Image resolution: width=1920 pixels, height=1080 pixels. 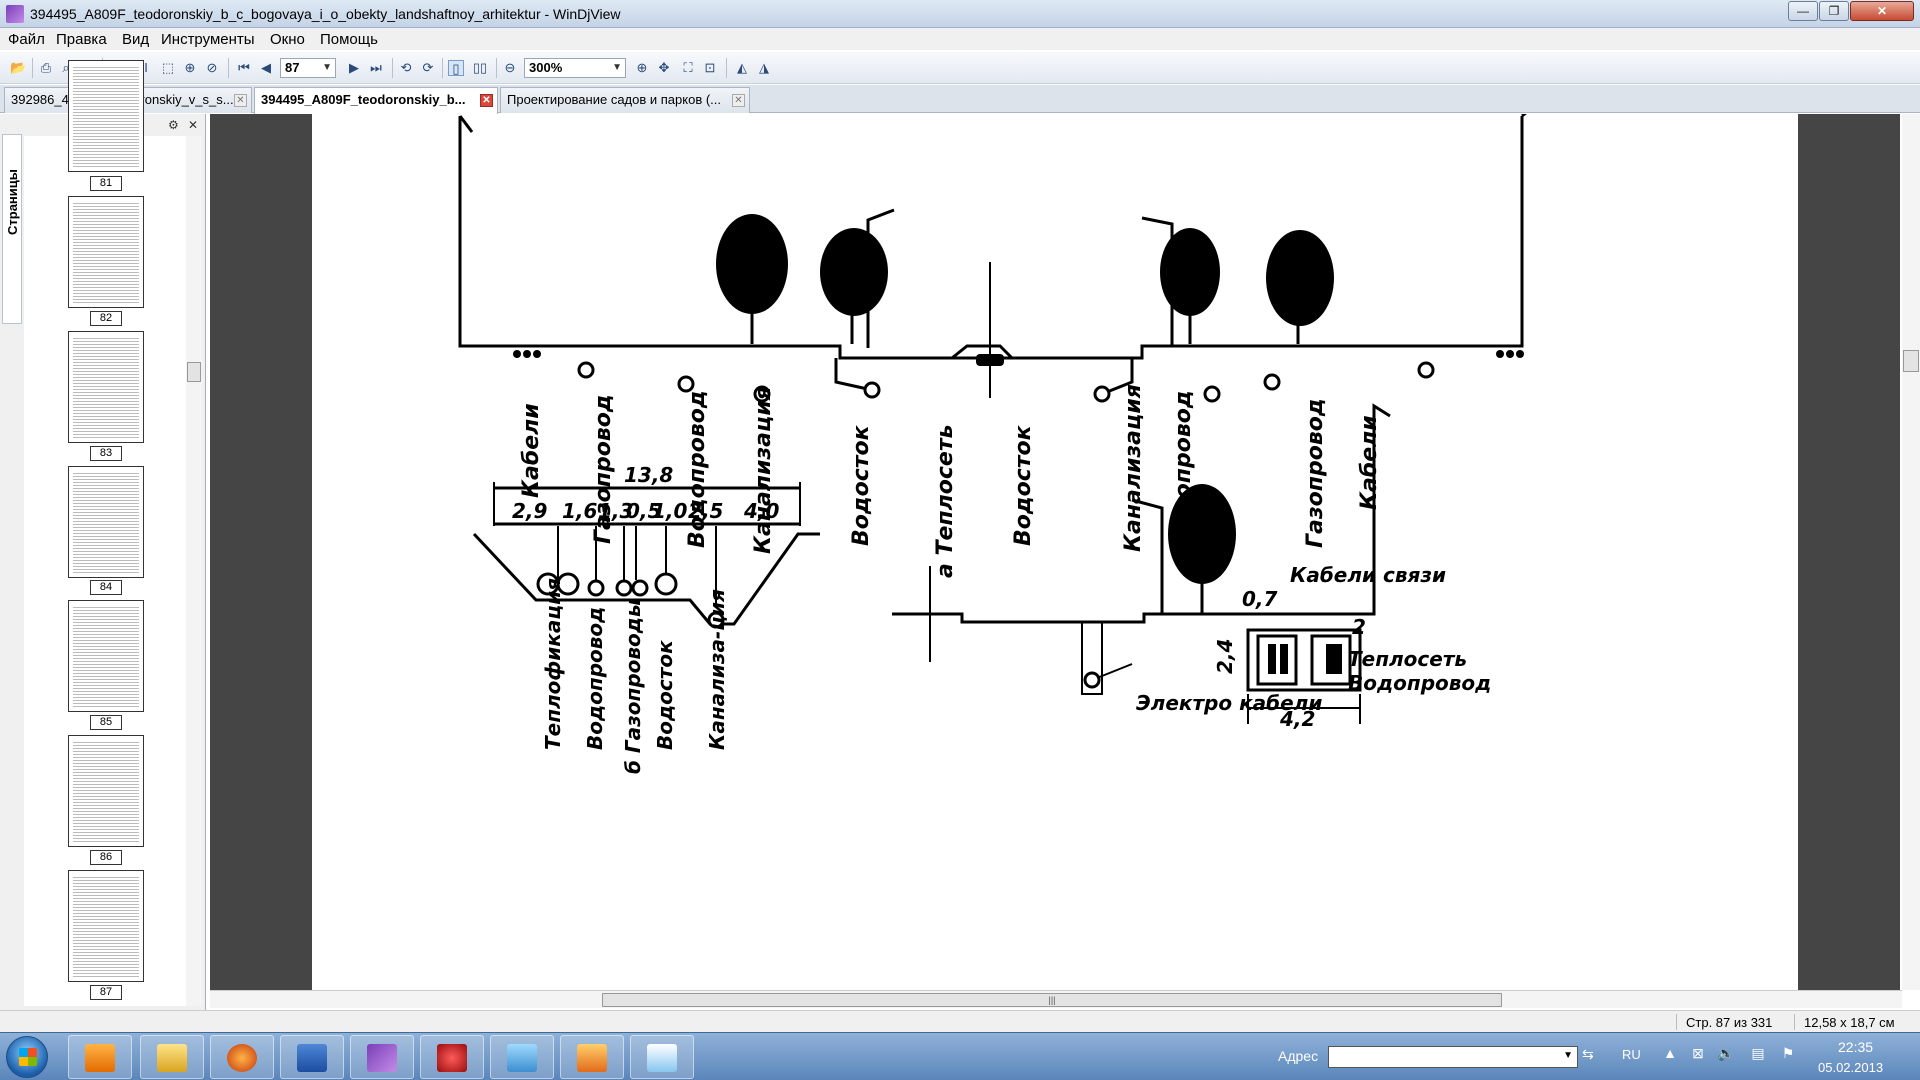 I want to click on single-page-icon: ▯, so click(x=456, y=68).